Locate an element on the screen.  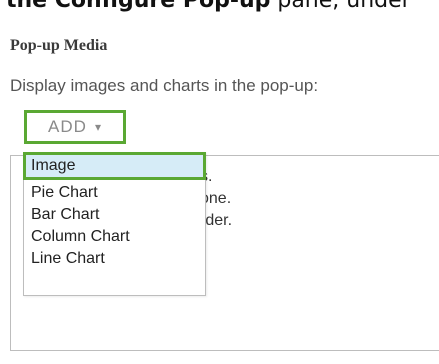
media-description: Display images and charts in the pop-up: is located at coordinates (164, 85).